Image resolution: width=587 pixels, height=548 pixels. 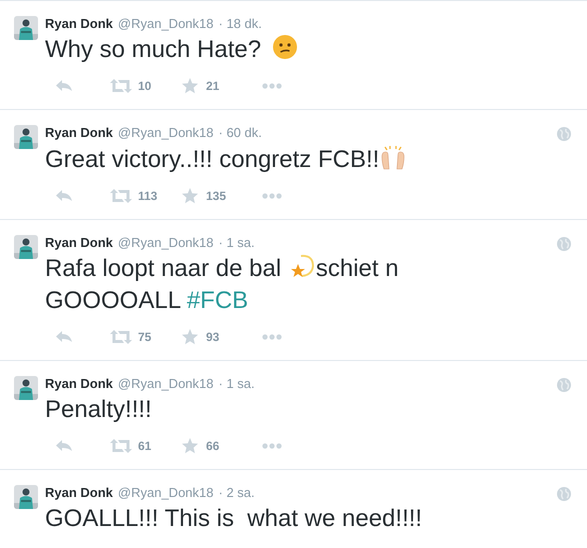 I want to click on raised-hands-icon, so click(x=393, y=157).